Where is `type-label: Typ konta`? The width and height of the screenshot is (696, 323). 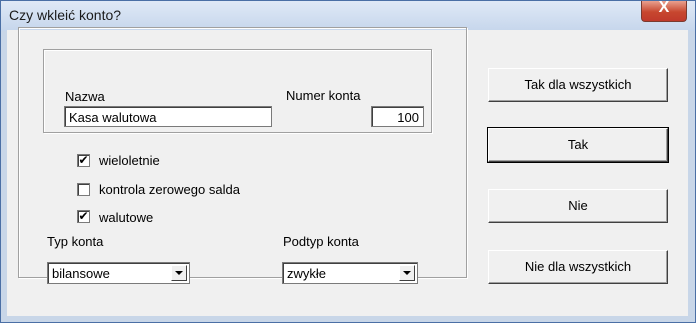 type-label: Typ konta is located at coordinates (75, 241).